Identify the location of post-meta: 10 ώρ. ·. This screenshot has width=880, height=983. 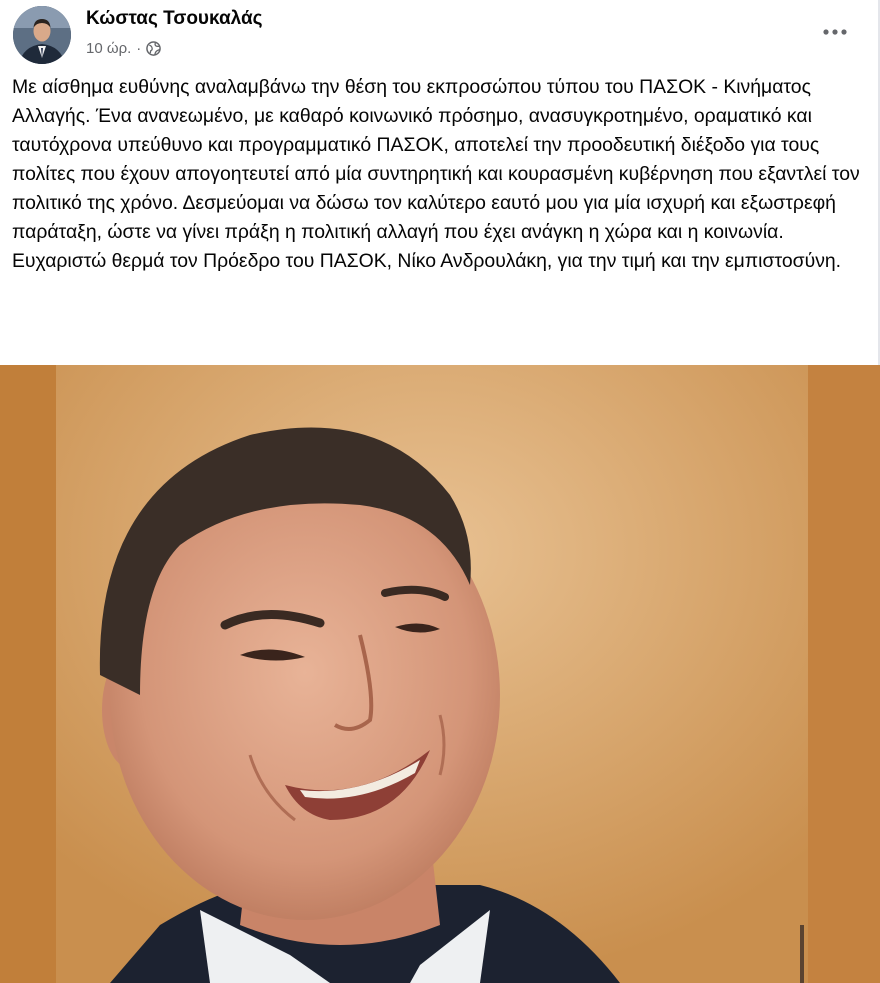
(124, 48).